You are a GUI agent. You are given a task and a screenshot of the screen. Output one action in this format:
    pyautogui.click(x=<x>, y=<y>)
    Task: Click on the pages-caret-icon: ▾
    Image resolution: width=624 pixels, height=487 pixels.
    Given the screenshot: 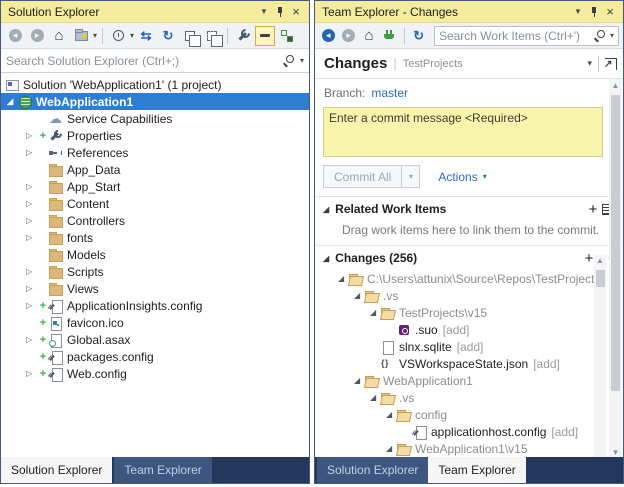 What is the action you would take?
    pyautogui.click(x=589, y=63)
    